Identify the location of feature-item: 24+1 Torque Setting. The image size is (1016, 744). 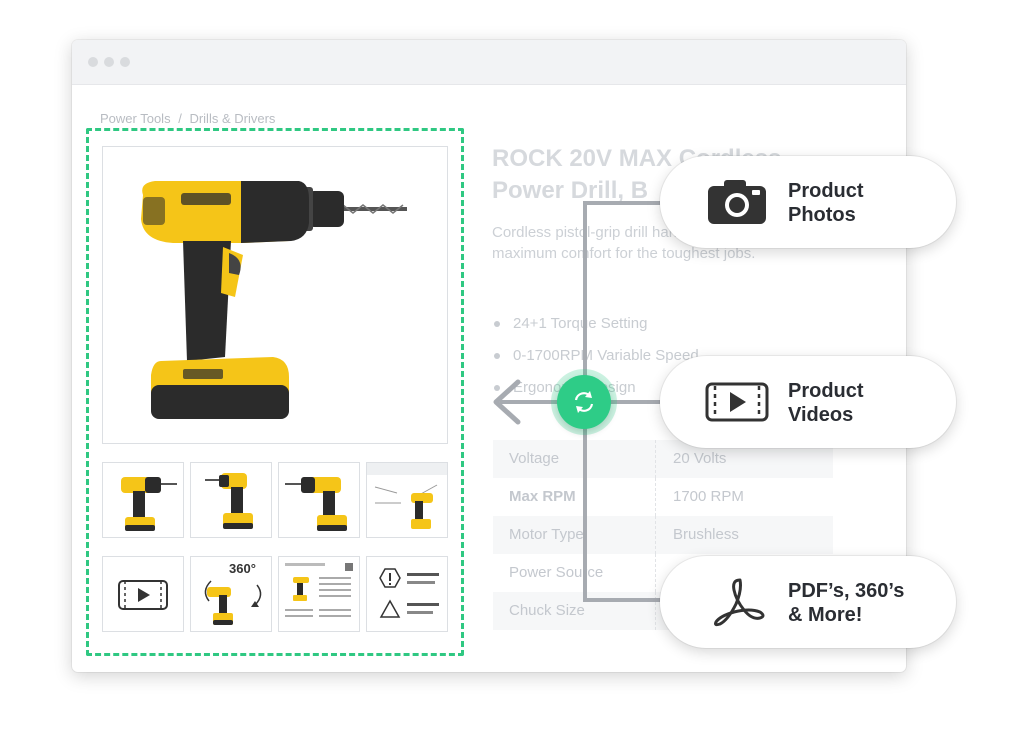
(596, 330).